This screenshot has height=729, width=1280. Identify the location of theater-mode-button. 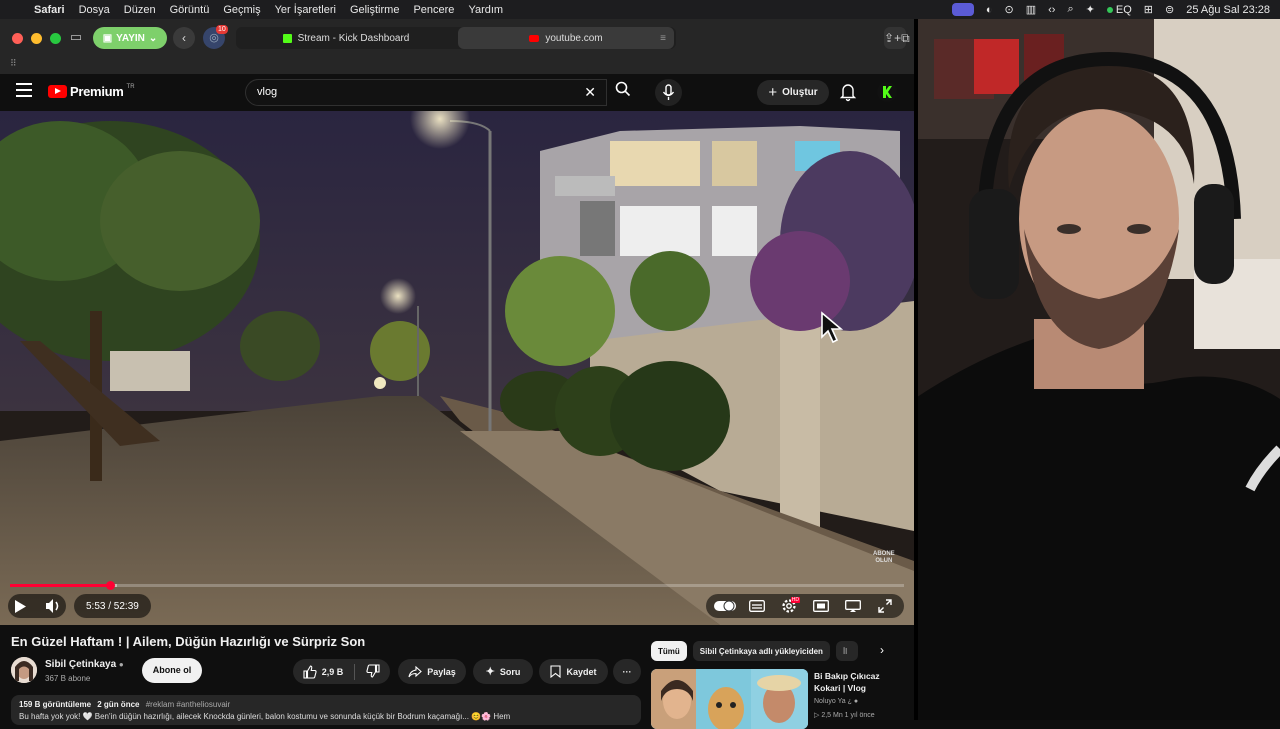
(853, 606).